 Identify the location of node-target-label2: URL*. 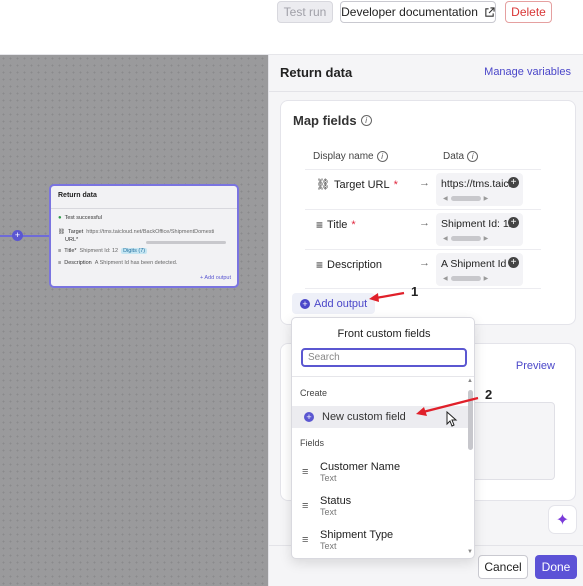
(72, 240).